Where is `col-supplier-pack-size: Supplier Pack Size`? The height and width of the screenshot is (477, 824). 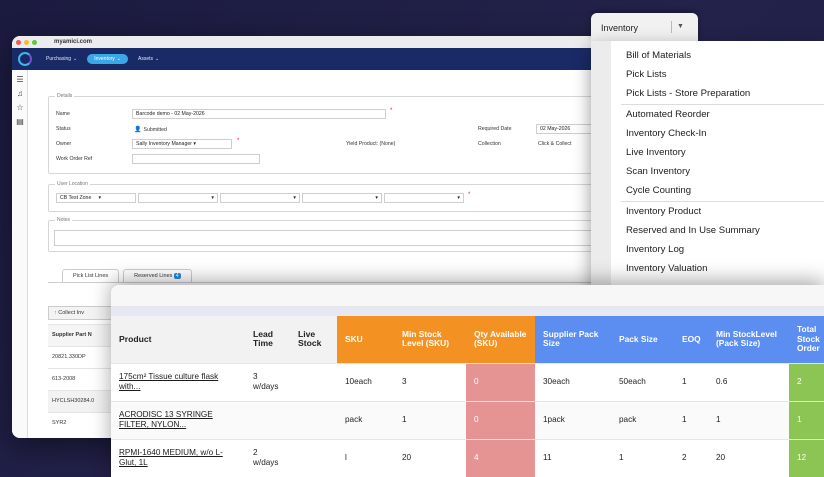
col-supplier-pack-size: Supplier Pack Size is located at coordinates (573, 339).